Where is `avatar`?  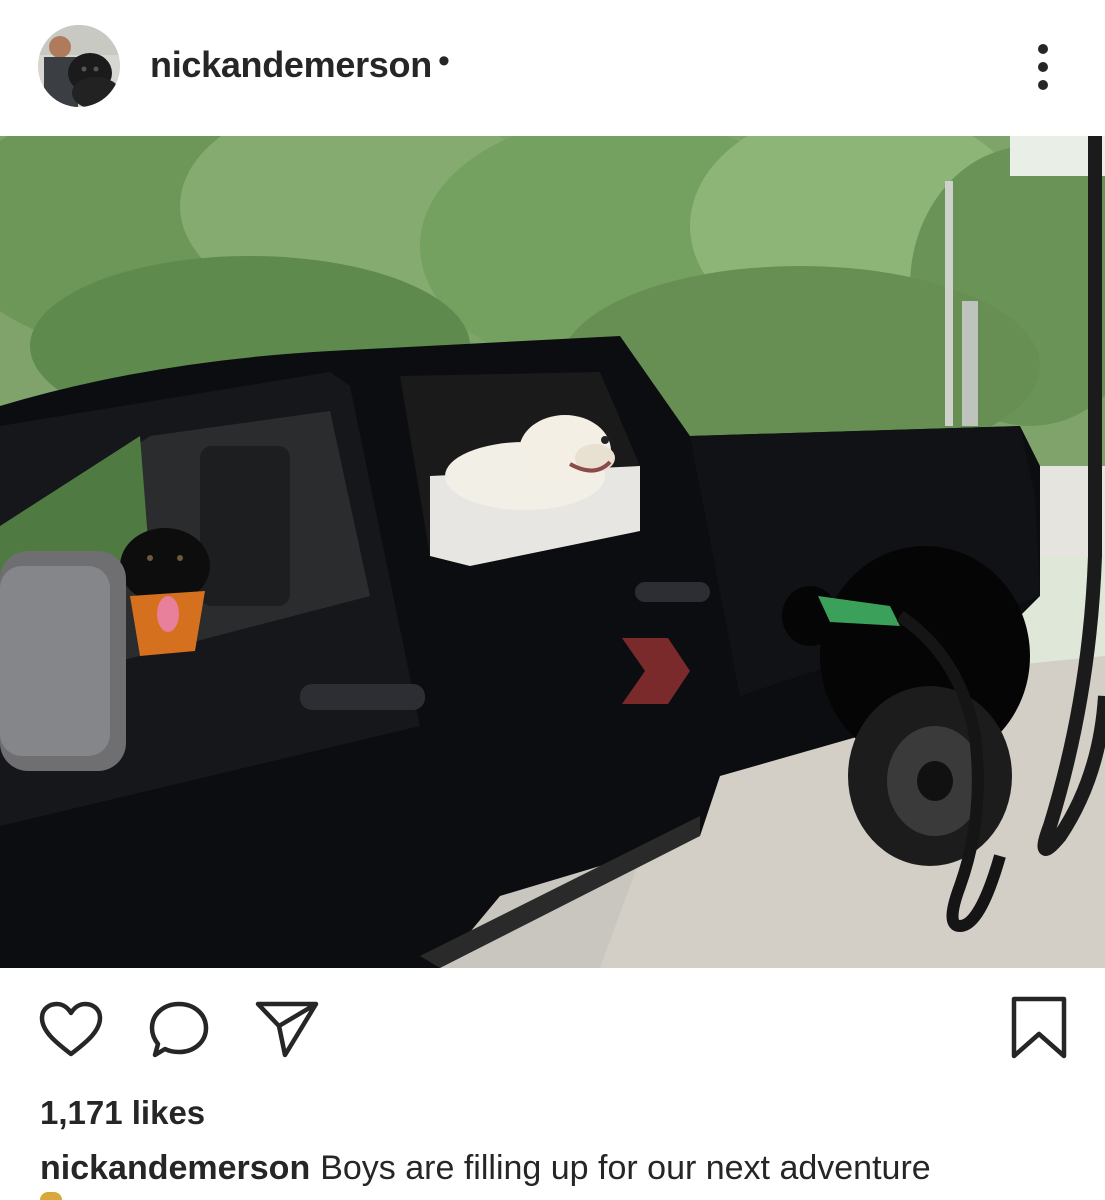 avatar is located at coordinates (79, 66).